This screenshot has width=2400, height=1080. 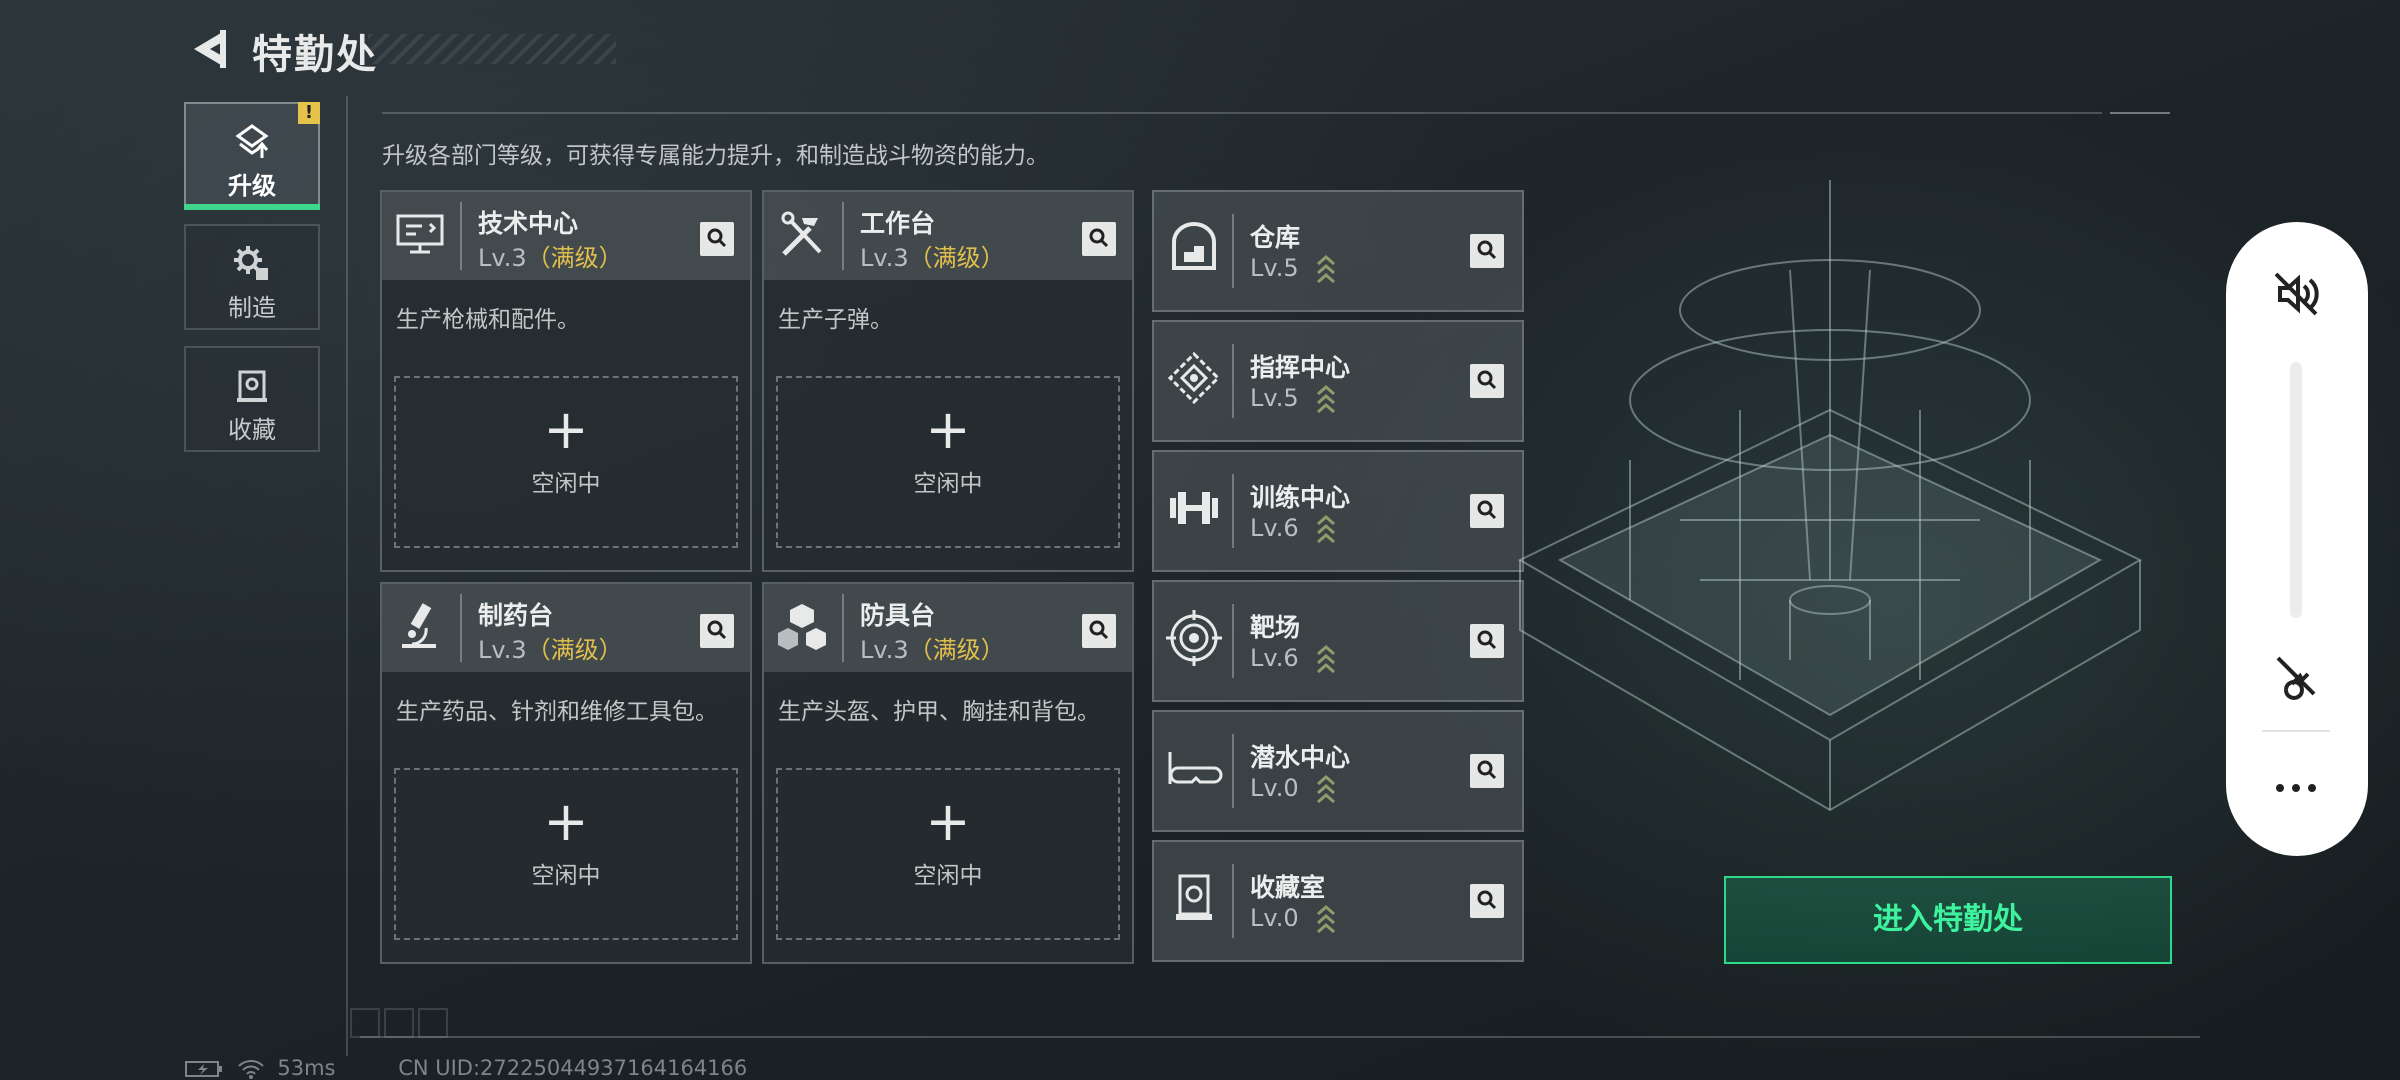 I want to click on card-name: 靶场, so click(x=1275, y=627).